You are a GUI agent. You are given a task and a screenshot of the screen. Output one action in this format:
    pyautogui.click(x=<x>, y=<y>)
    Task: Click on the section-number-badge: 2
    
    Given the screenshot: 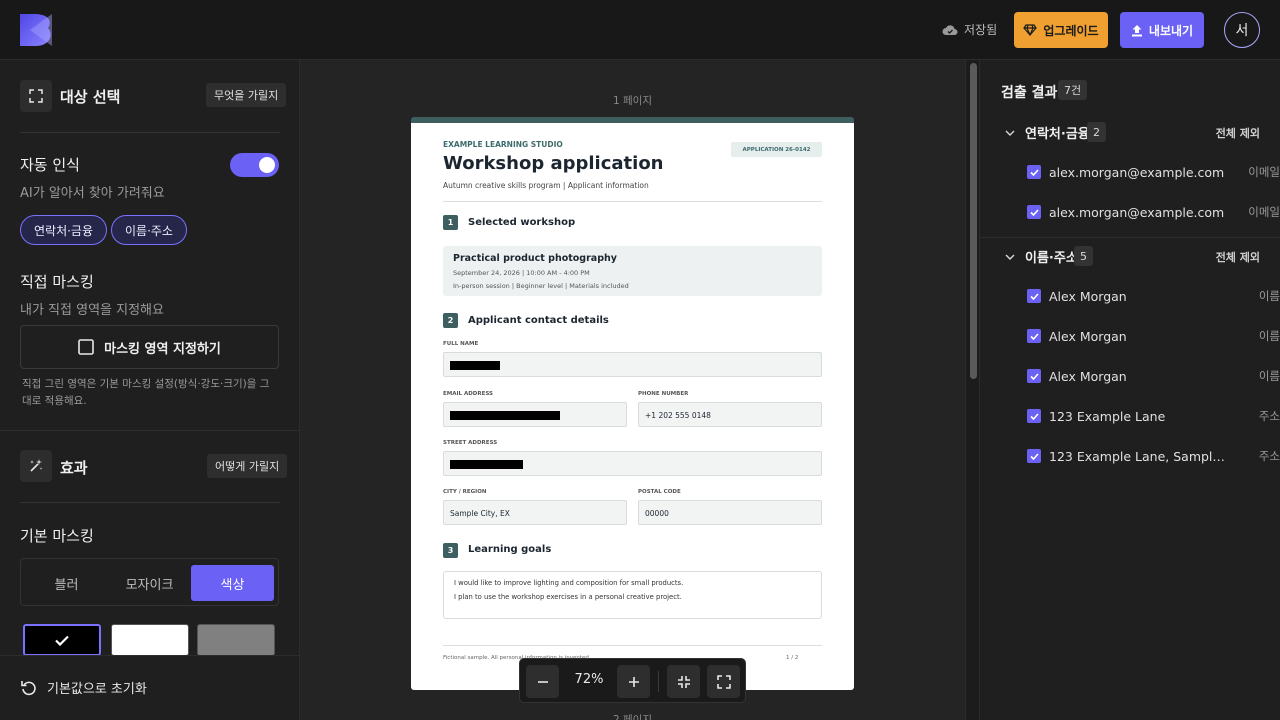 What is the action you would take?
    pyautogui.click(x=450, y=320)
    